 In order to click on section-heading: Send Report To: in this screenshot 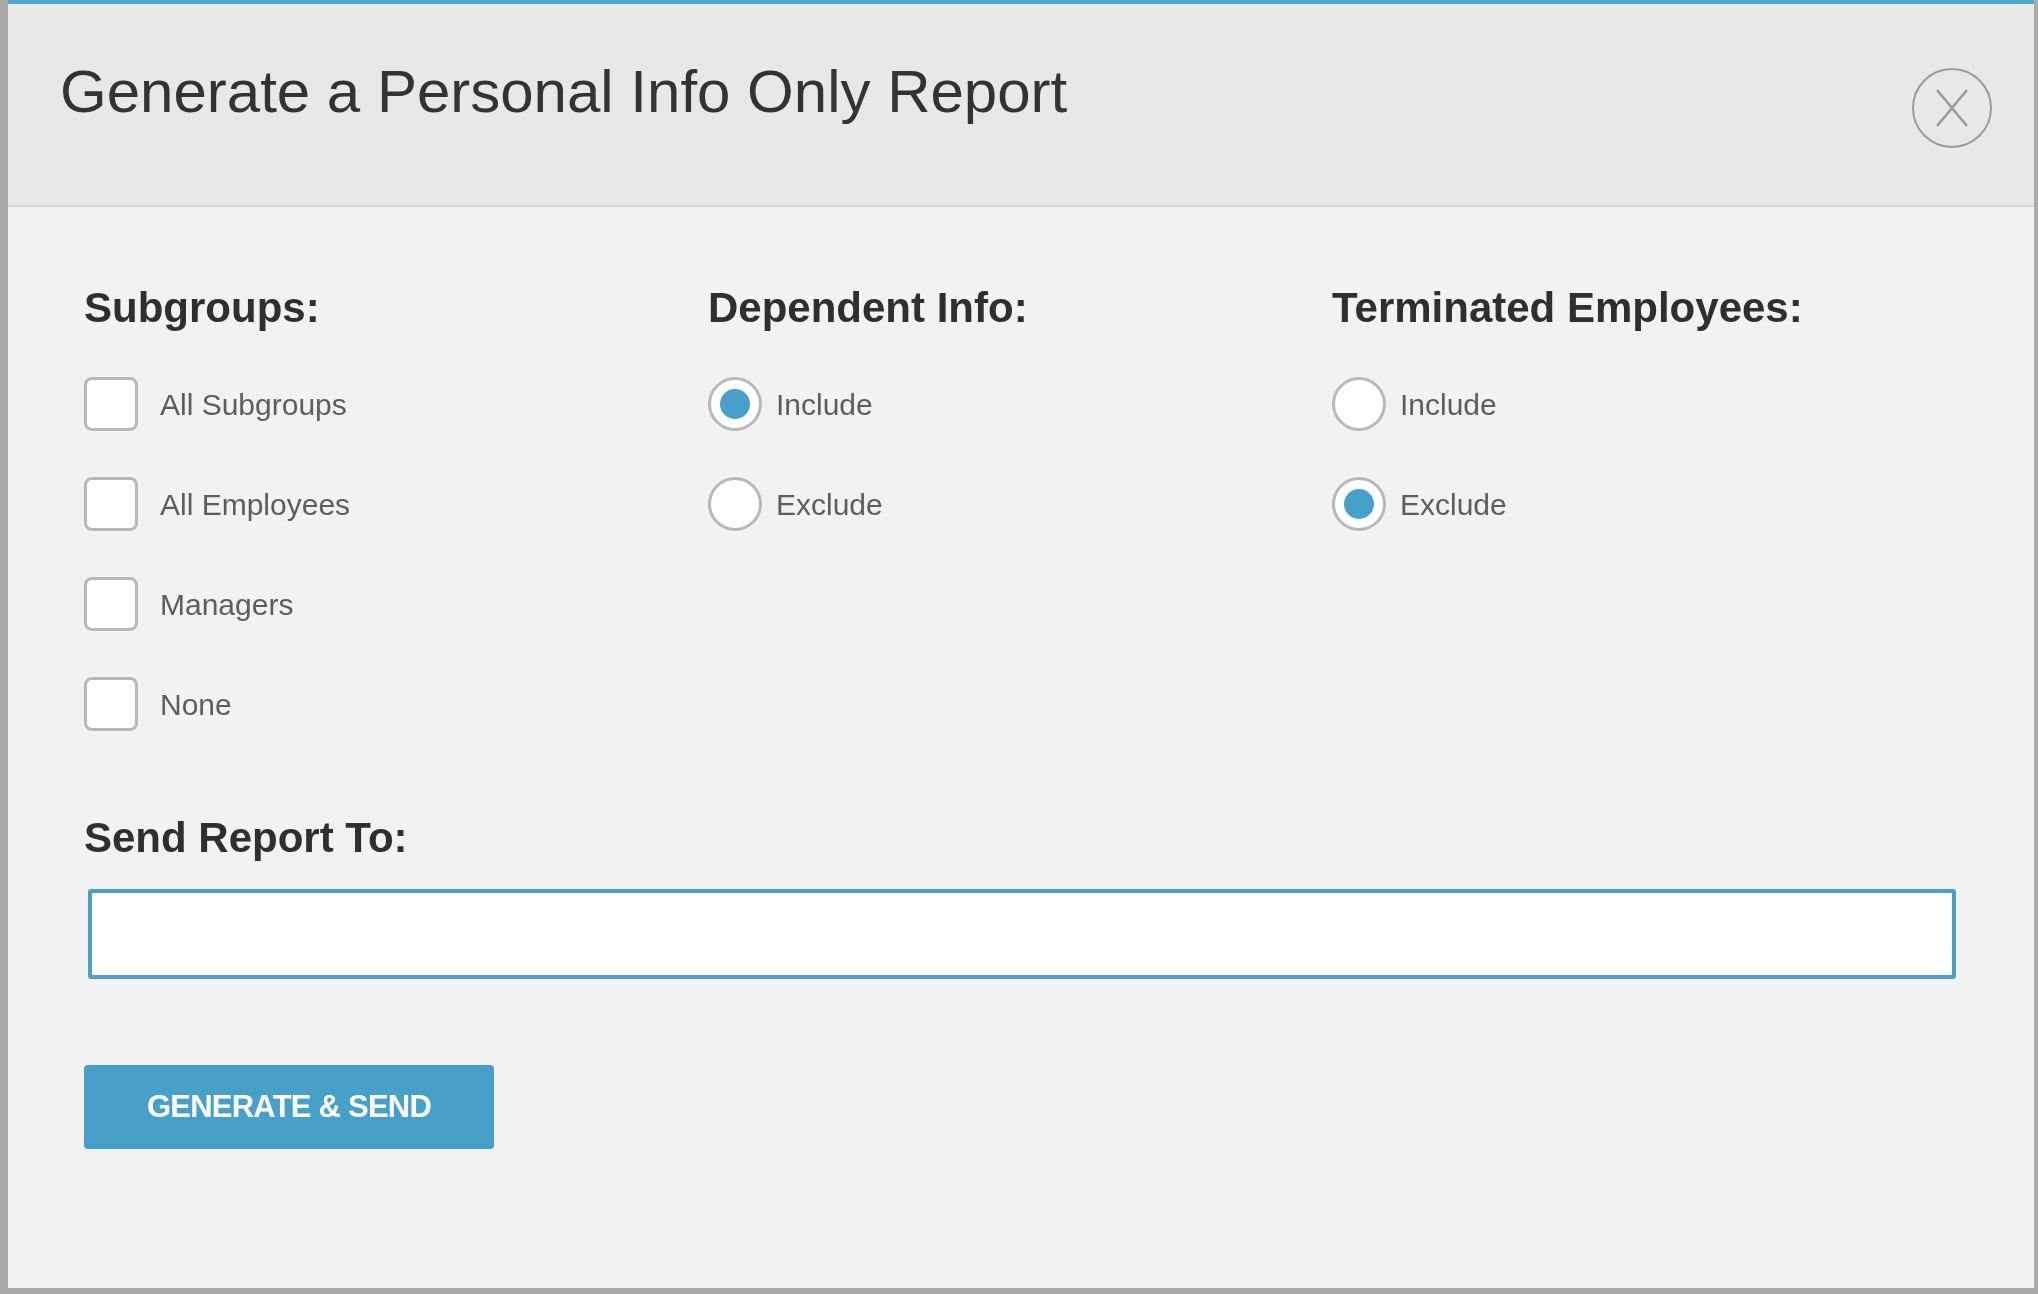, I will do `click(246, 838)`.